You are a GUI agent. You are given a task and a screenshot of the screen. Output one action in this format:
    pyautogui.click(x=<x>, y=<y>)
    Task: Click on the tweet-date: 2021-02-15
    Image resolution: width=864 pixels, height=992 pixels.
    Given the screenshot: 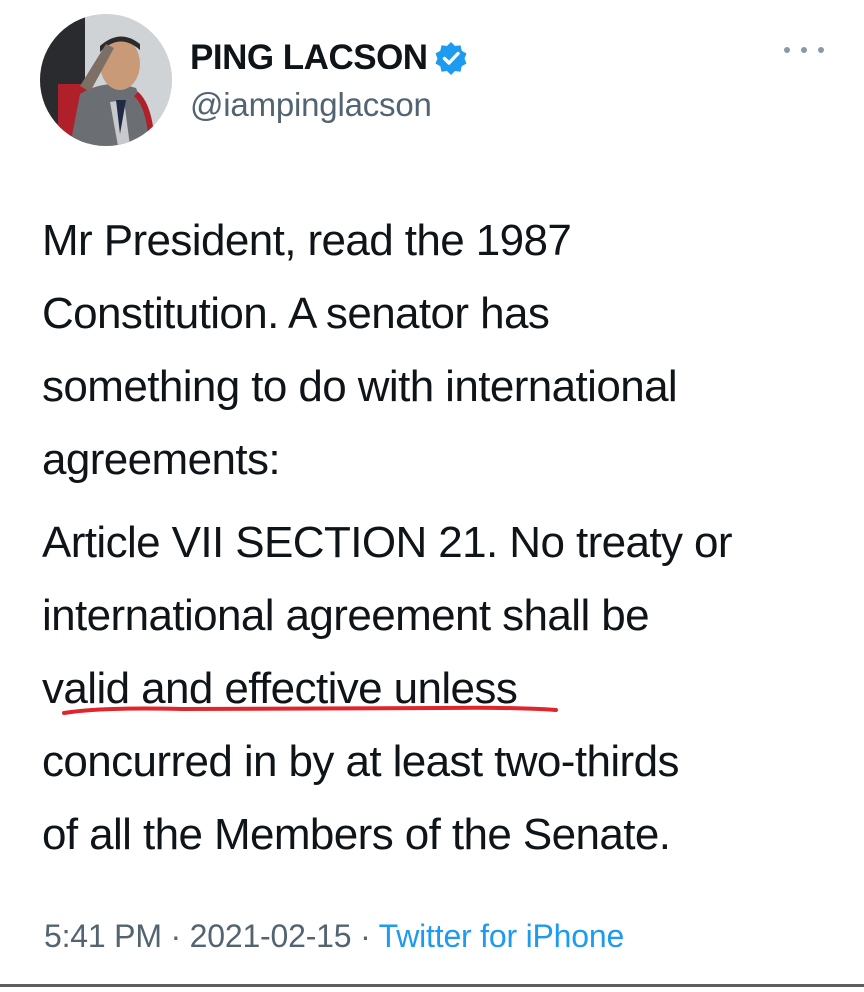 What is the action you would take?
    pyautogui.click(x=271, y=936)
    